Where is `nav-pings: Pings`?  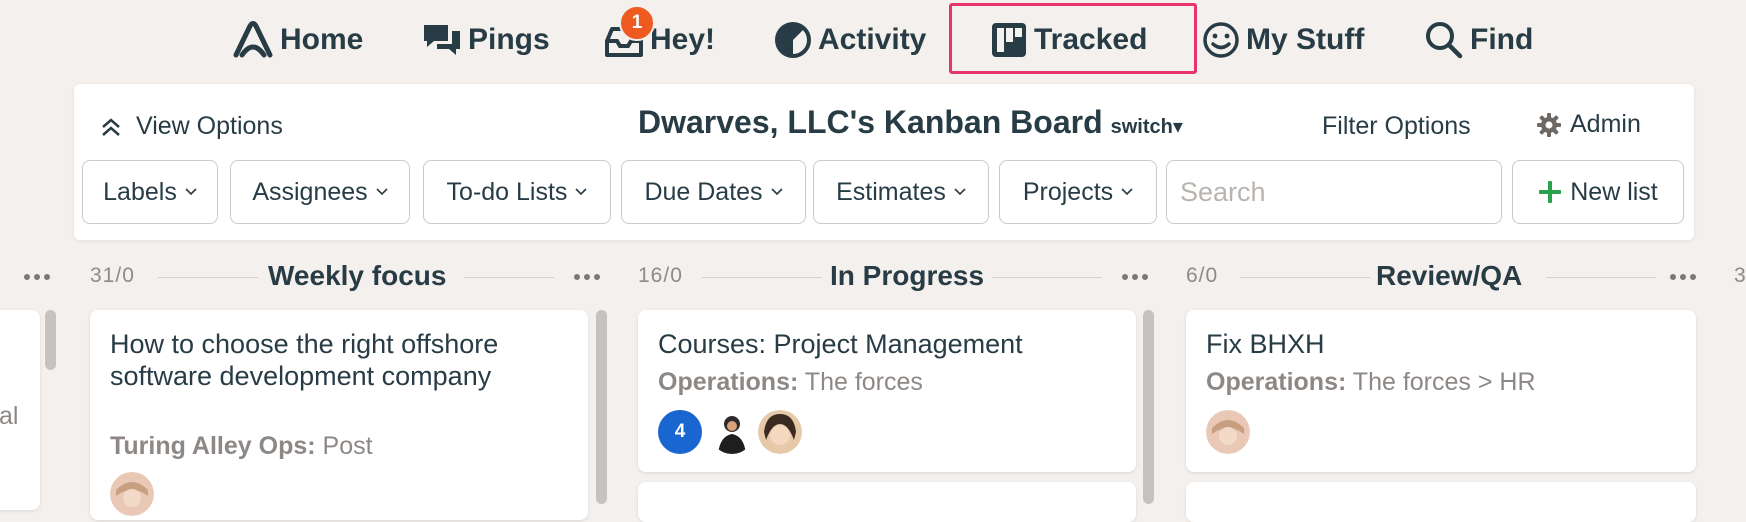 nav-pings: Pings is located at coordinates (486, 40).